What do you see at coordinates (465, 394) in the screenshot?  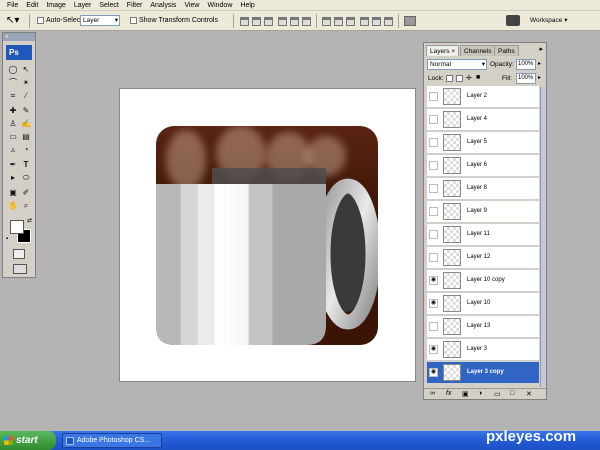 I see `layer-mask-icon: ▣` at bounding box center [465, 394].